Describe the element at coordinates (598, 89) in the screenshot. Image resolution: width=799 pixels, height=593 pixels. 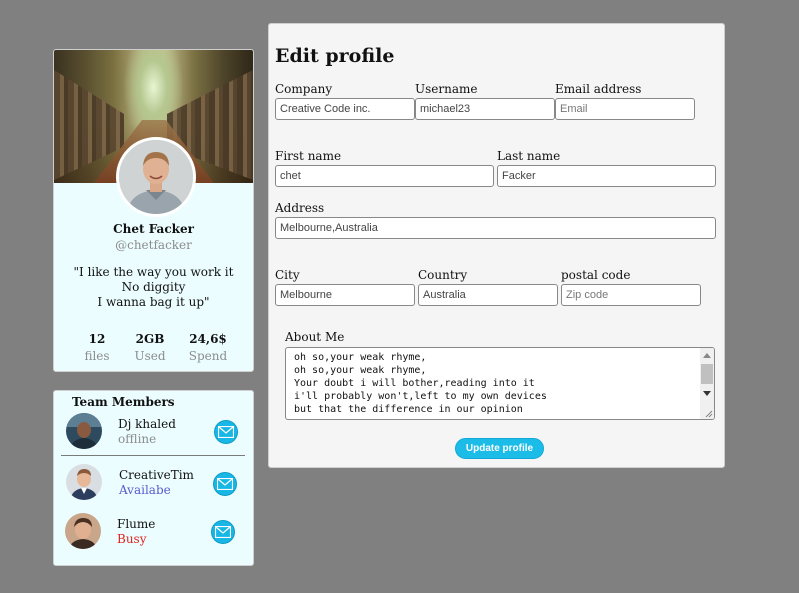
I see `email-label: Email address` at that location.